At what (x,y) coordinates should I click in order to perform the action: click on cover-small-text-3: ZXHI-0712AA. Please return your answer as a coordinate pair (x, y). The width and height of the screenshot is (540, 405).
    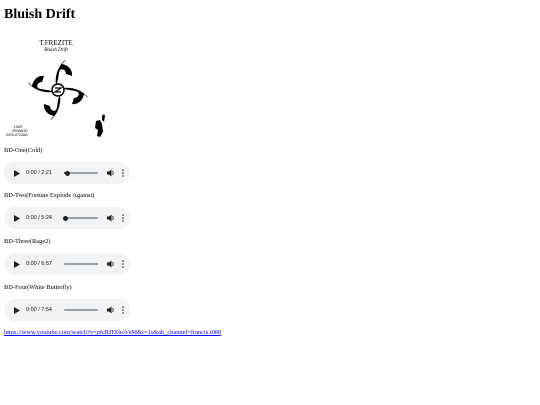
    Looking at the image, I should click on (17, 135).